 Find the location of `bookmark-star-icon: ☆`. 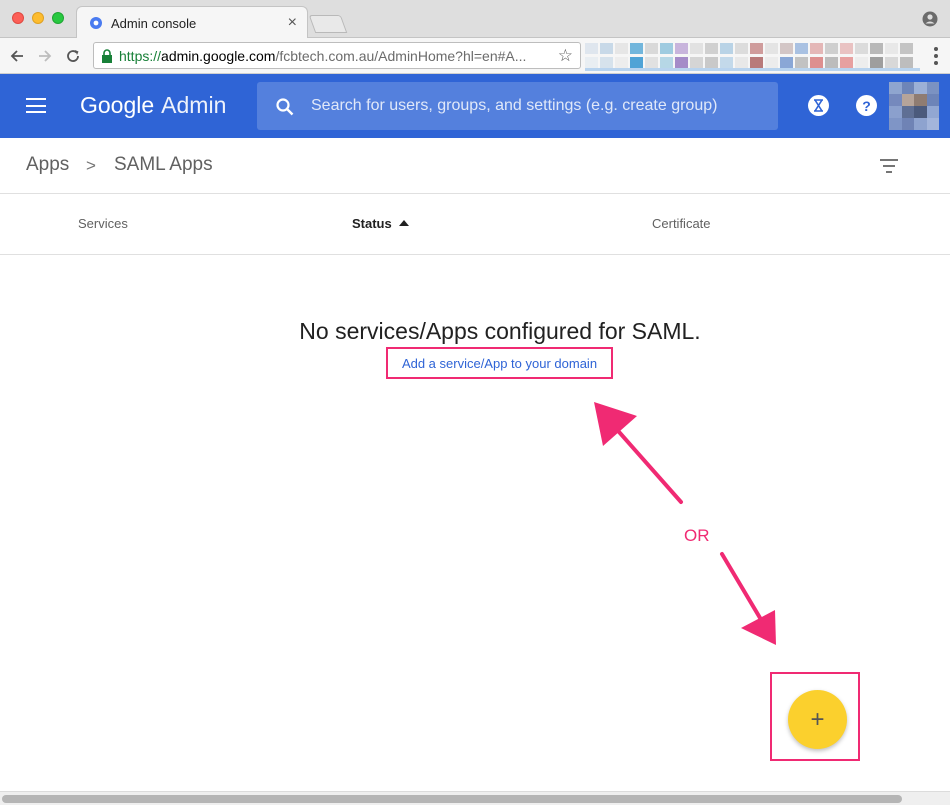

bookmark-star-icon: ☆ is located at coordinates (565, 56).